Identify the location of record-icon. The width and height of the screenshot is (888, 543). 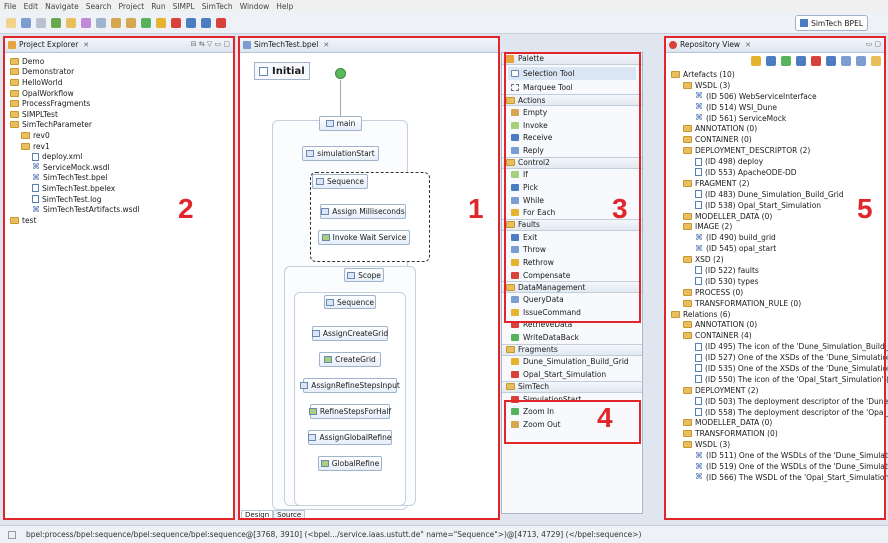
(221, 22).